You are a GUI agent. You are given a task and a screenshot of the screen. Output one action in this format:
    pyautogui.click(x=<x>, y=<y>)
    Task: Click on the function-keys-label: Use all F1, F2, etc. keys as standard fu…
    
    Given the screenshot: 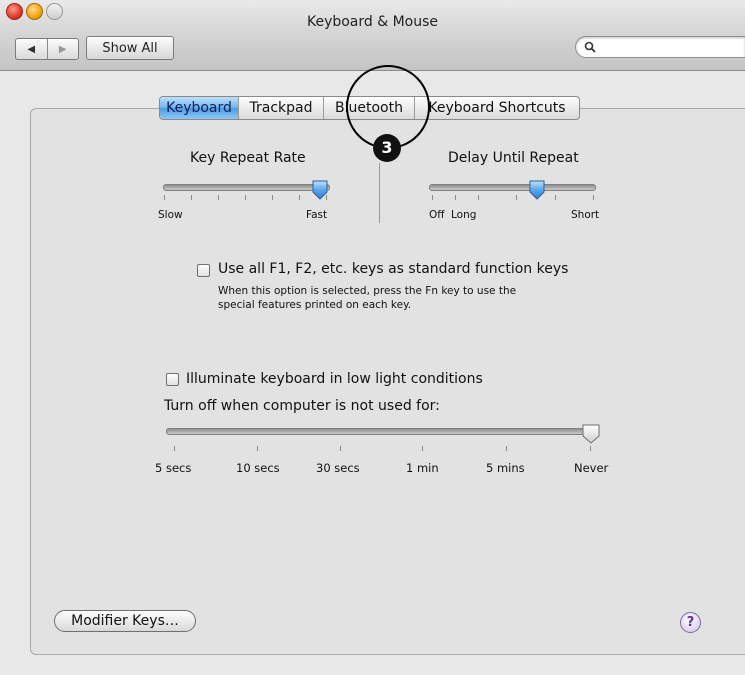 What is the action you would take?
    pyautogui.click(x=393, y=269)
    